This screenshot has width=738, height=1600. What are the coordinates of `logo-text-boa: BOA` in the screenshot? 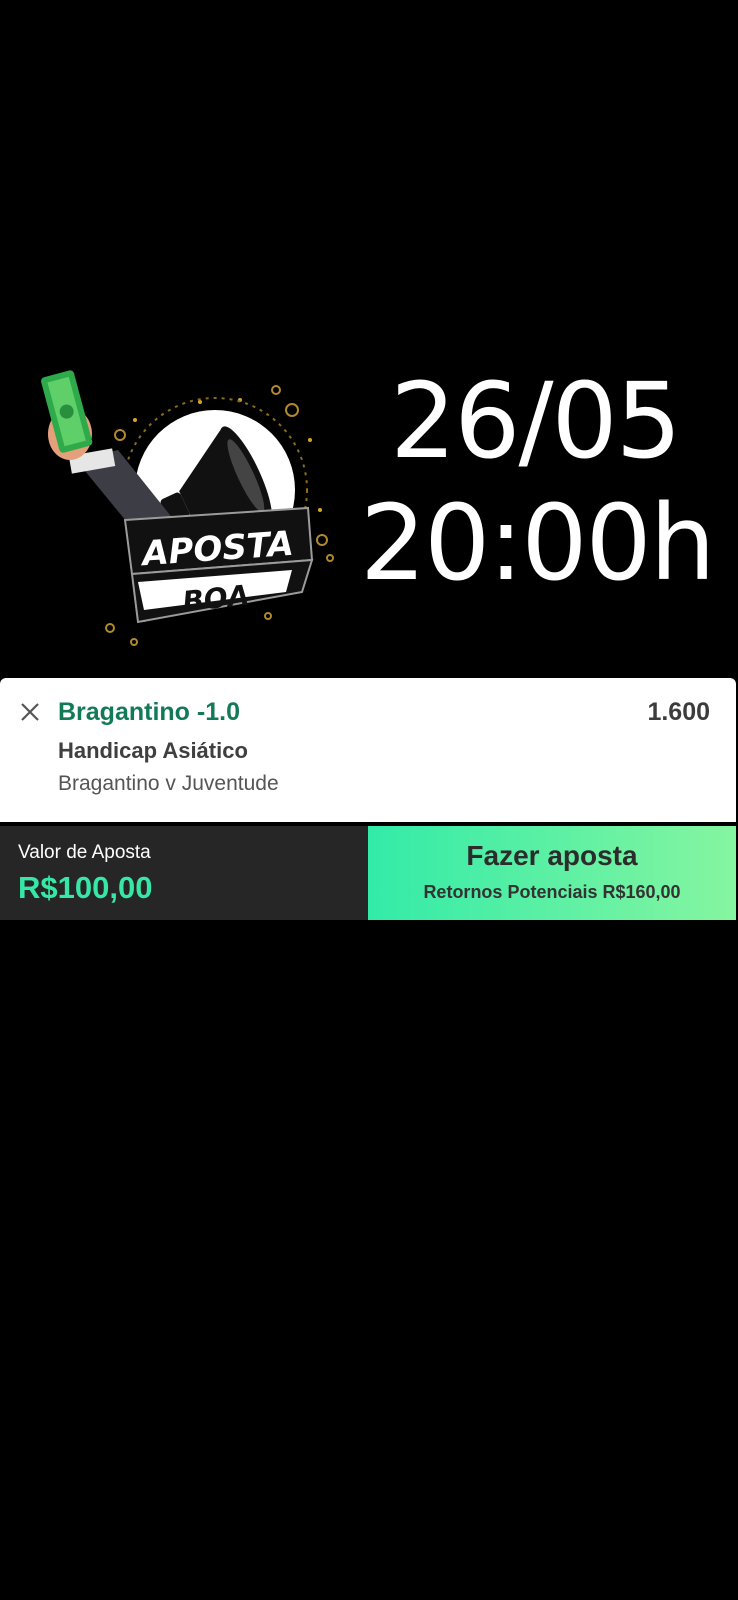 It's located at (216, 599).